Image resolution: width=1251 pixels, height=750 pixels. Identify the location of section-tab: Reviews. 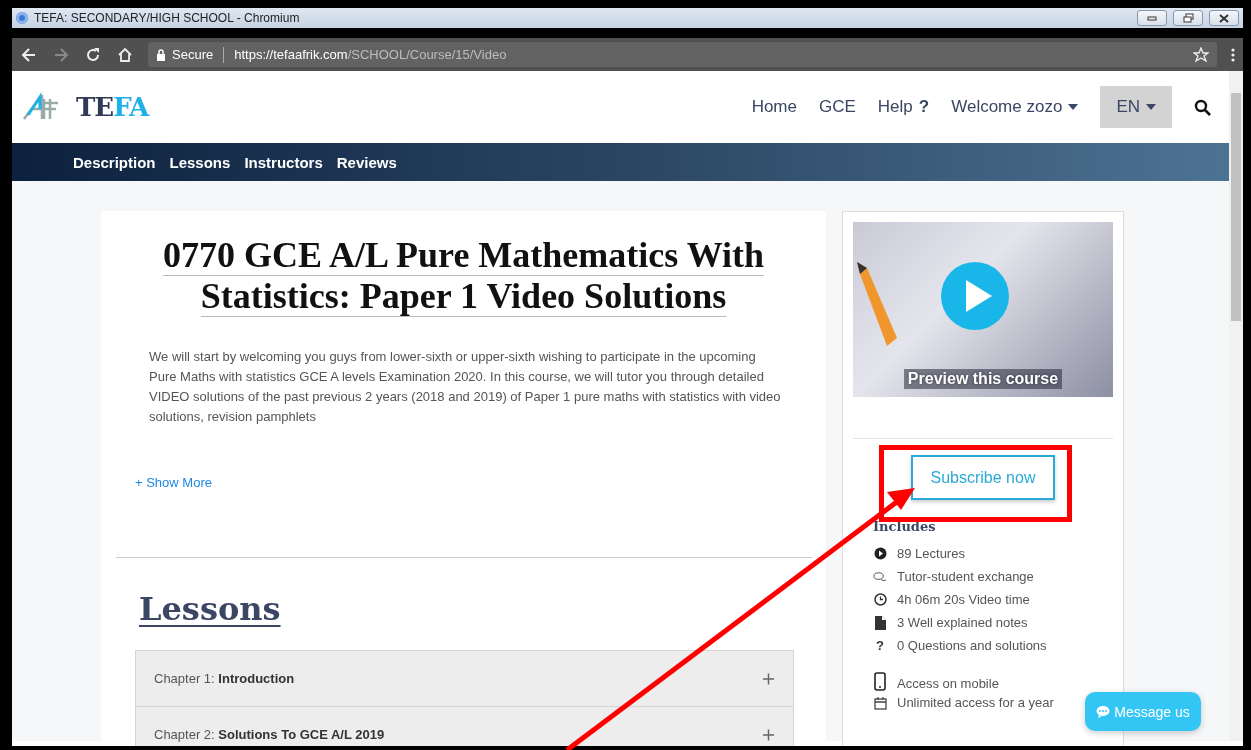
(366, 162).